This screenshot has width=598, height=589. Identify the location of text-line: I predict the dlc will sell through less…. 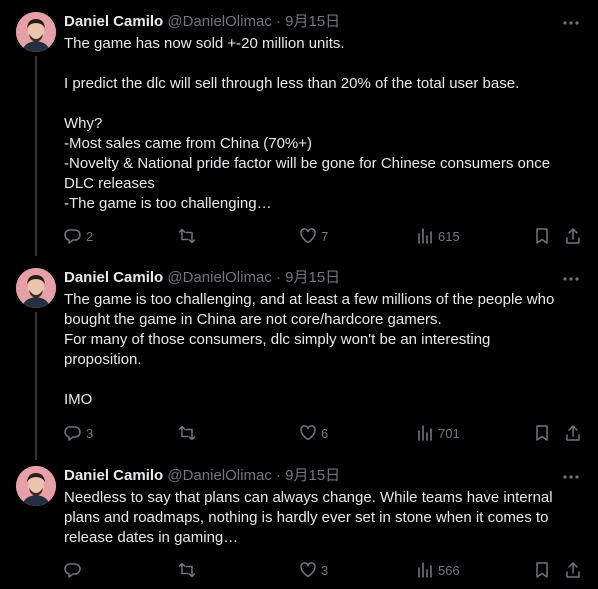
(292, 83).